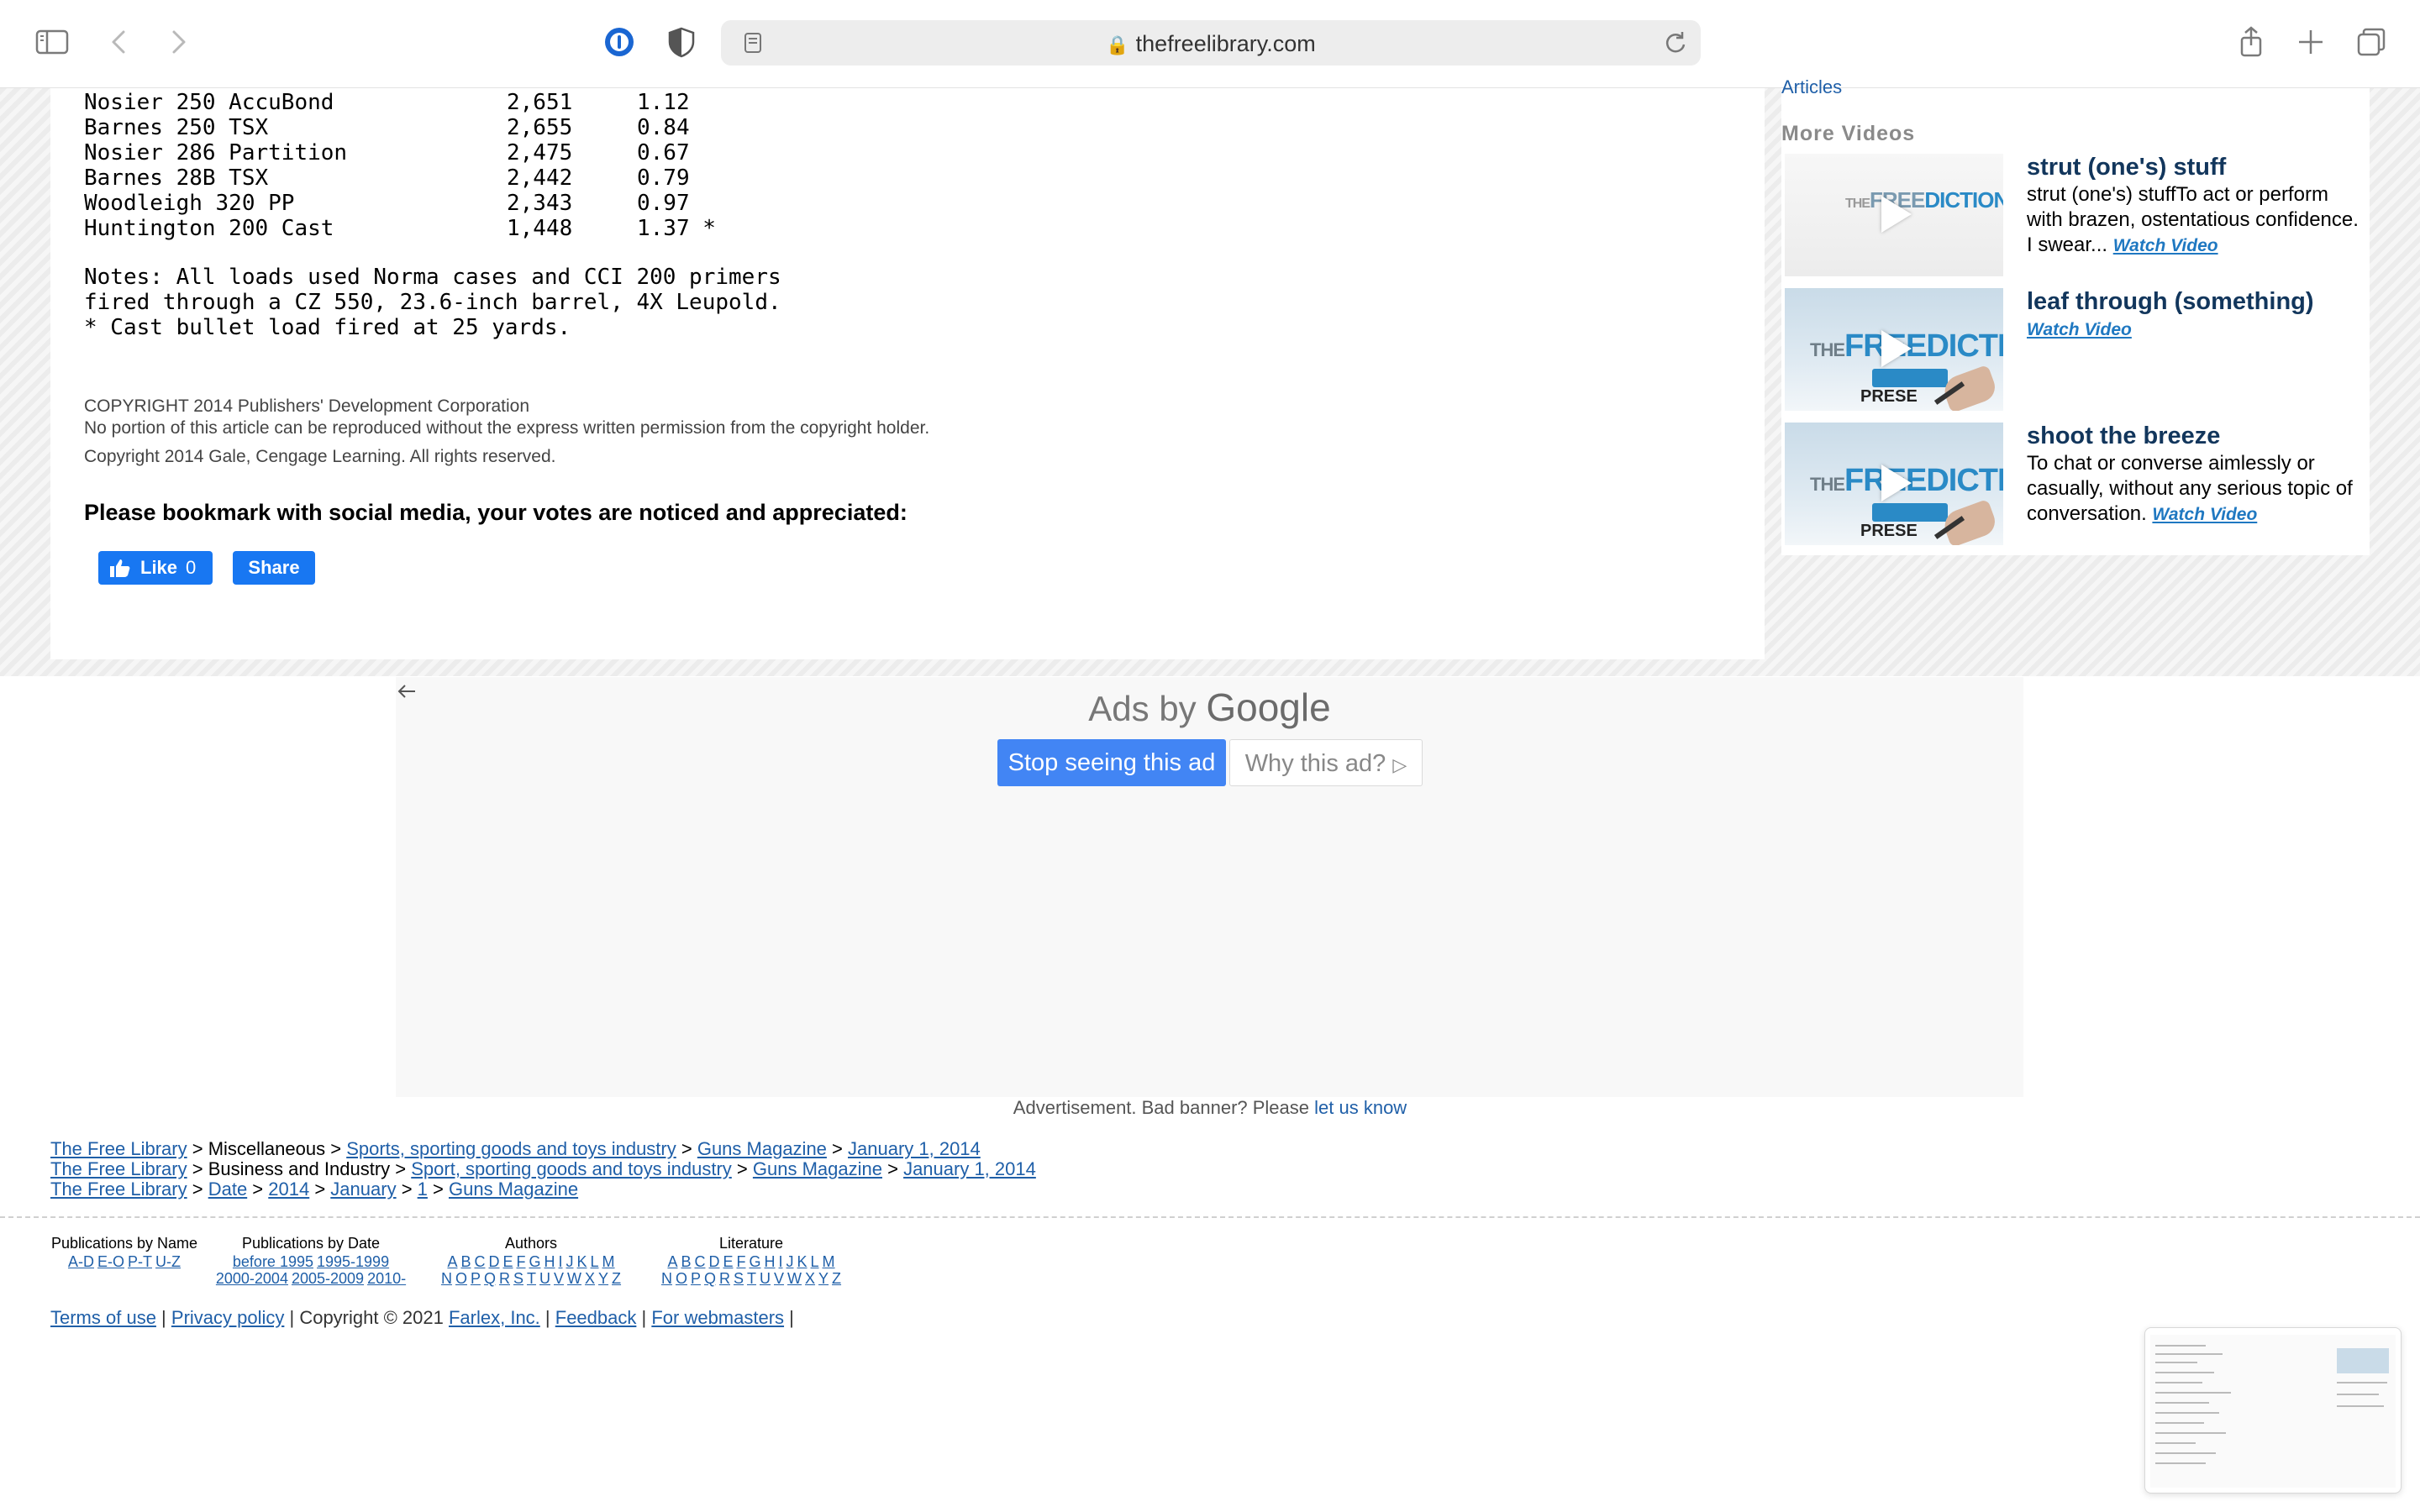 Image resolution: width=2420 pixels, height=1512 pixels. What do you see at coordinates (363, 1189) in the screenshot?
I see `breadcrumb-link: January` at bounding box center [363, 1189].